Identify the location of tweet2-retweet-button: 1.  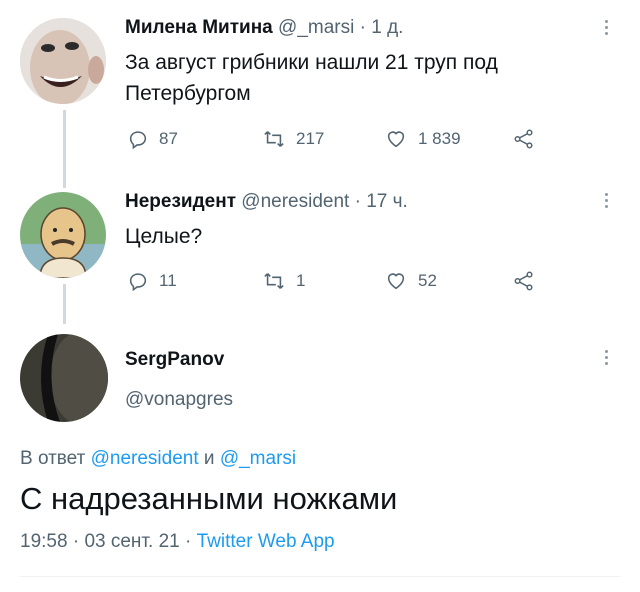
(283, 281).